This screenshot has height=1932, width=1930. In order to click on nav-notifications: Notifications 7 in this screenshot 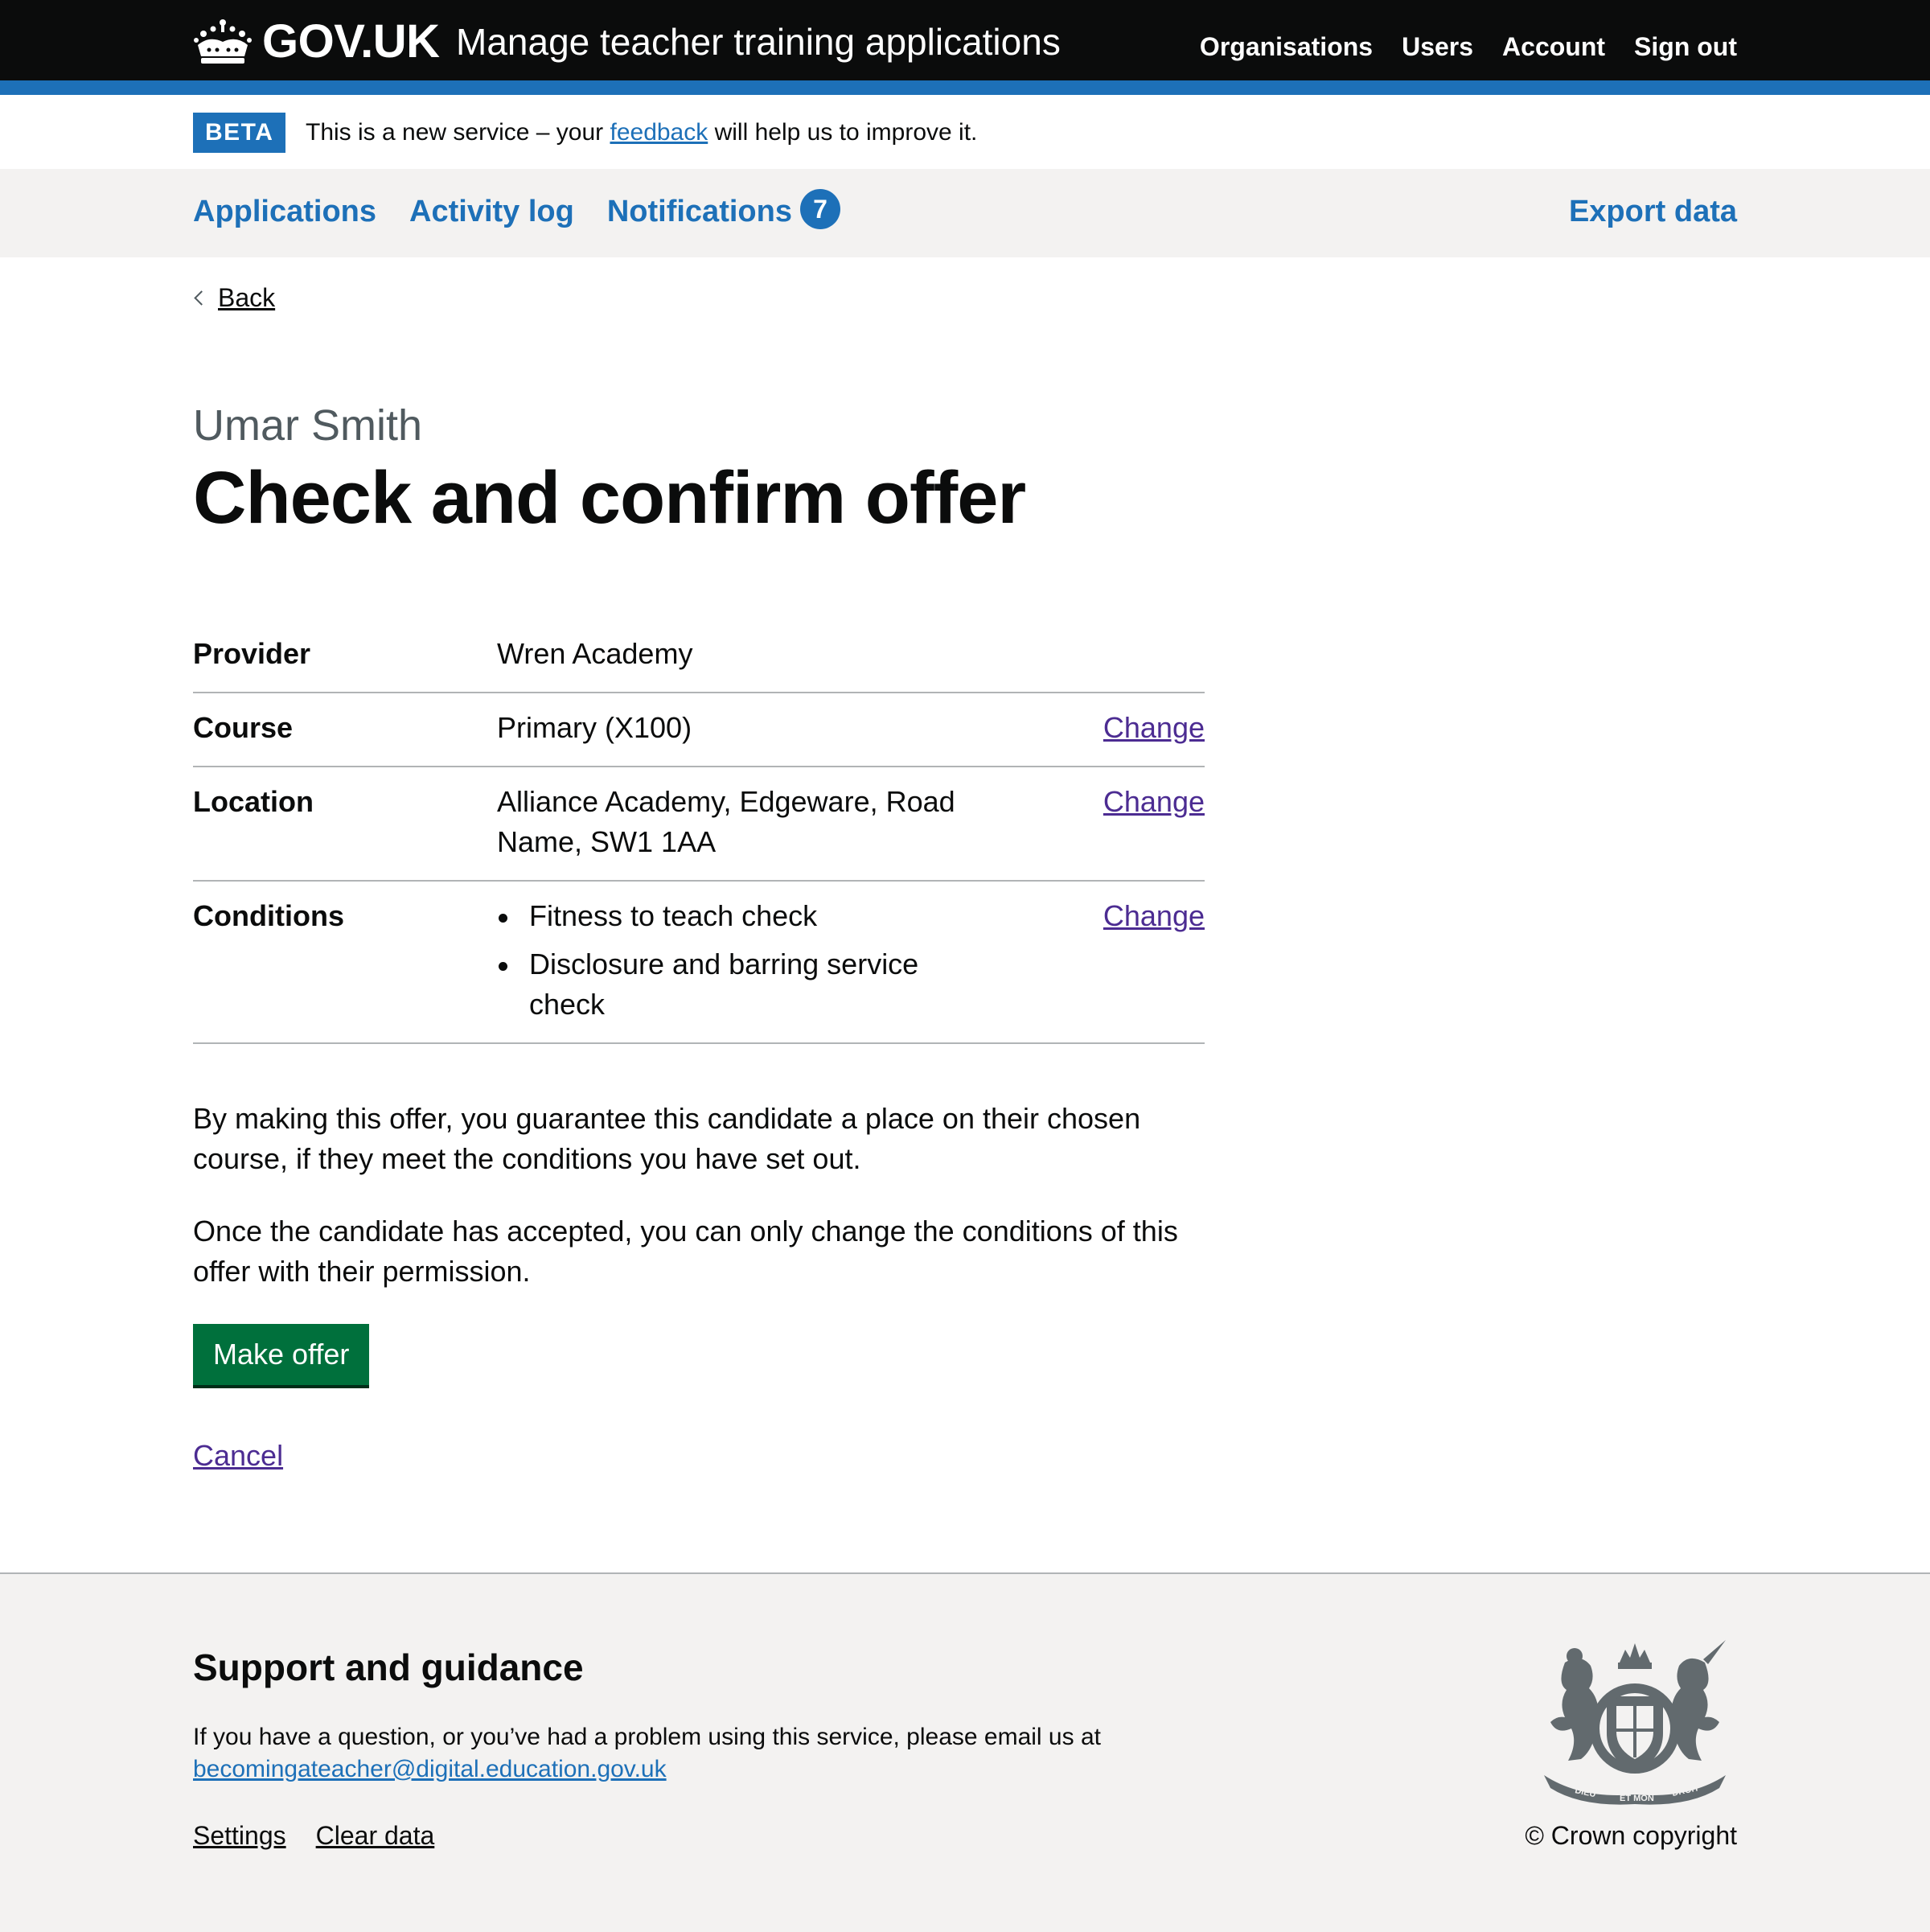, I will do `click(723, 211)`.